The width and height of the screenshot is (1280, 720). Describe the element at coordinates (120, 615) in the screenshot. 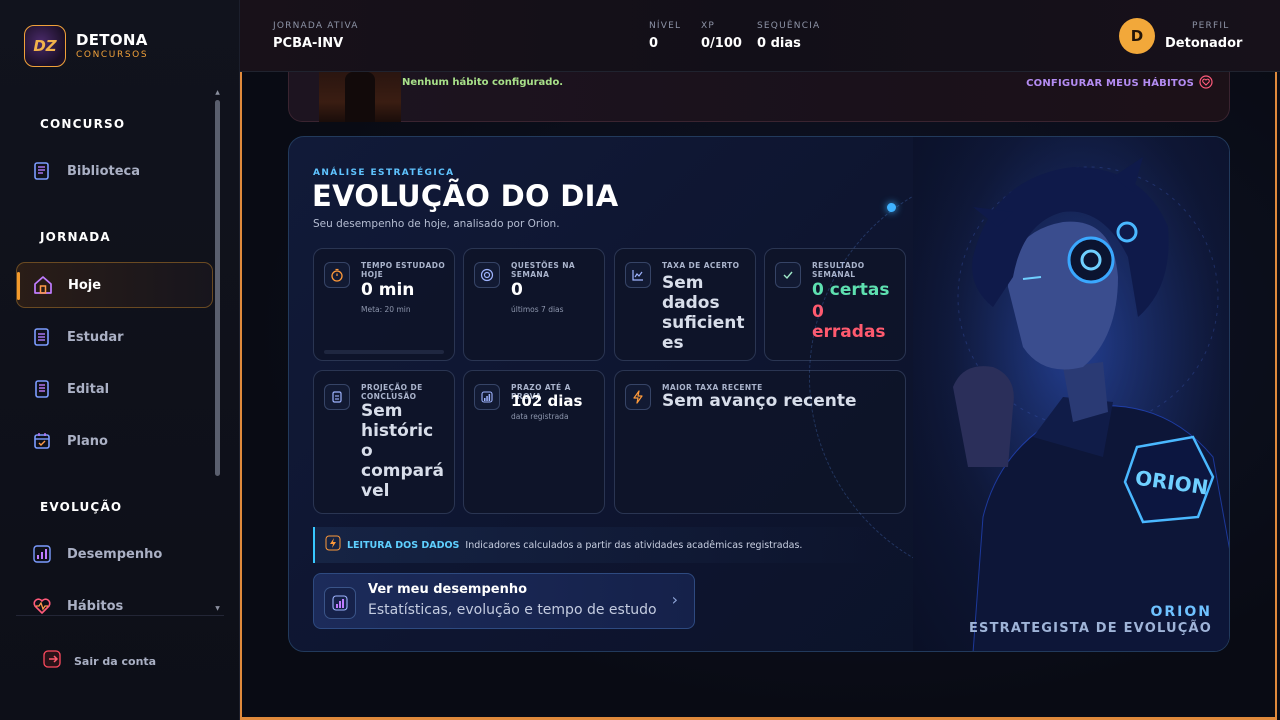

I see `sidebar-divider` at that location.